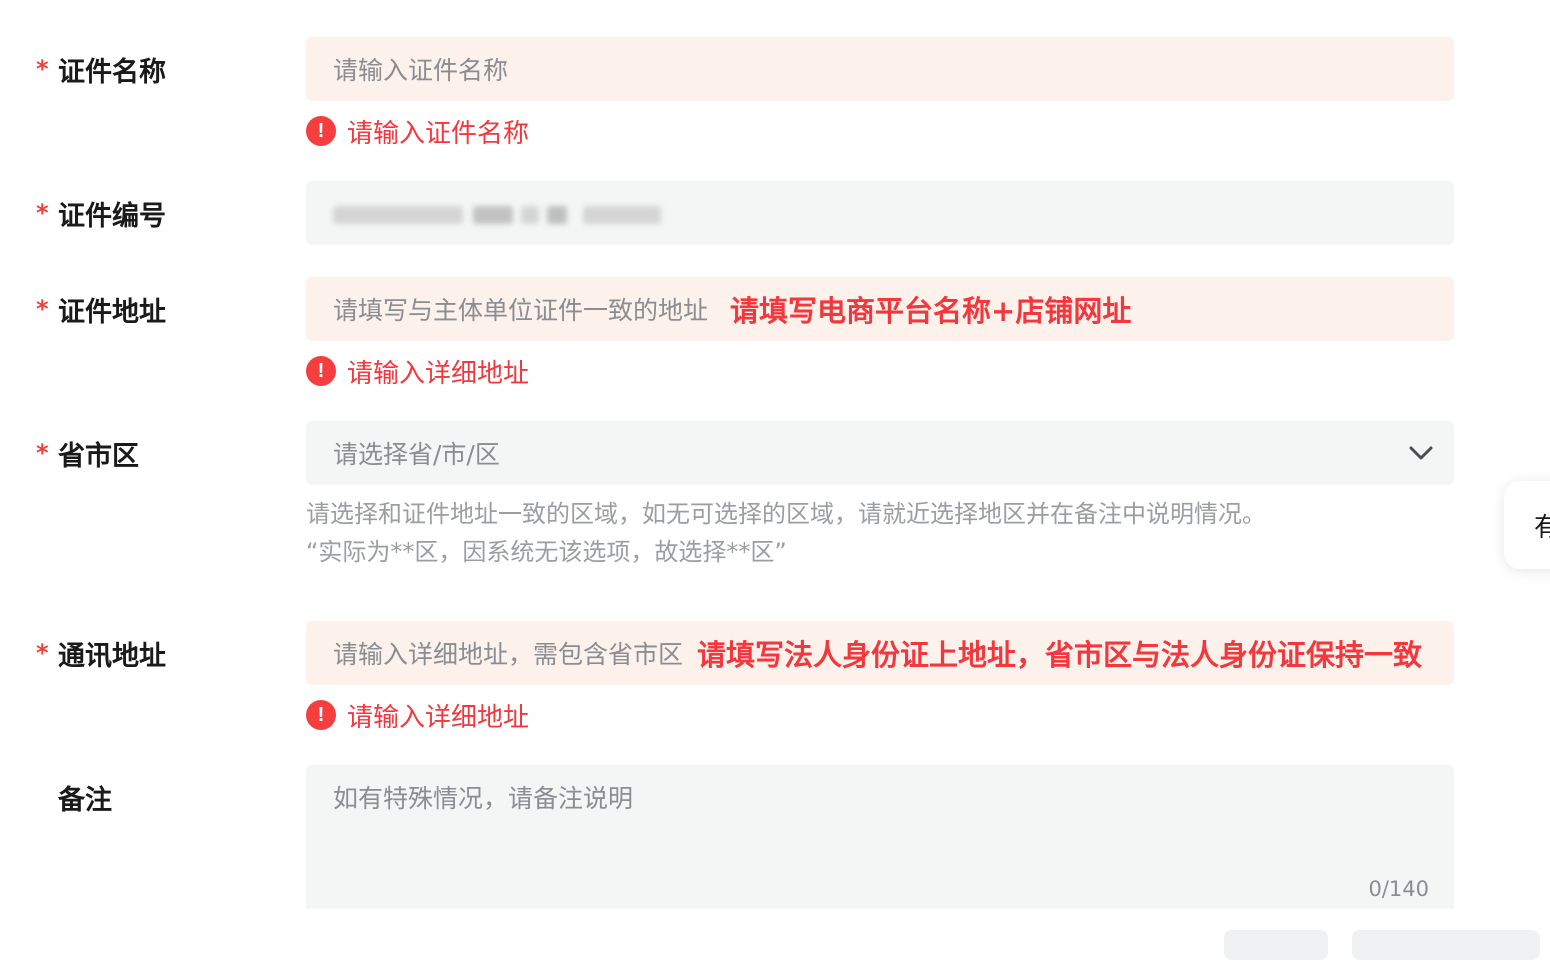 This screenshot has height=960, width=1550. What do you see at coordinates (880, 213) in the screenshot?
I see `cert-number-input` at bounding box center [880, 213].